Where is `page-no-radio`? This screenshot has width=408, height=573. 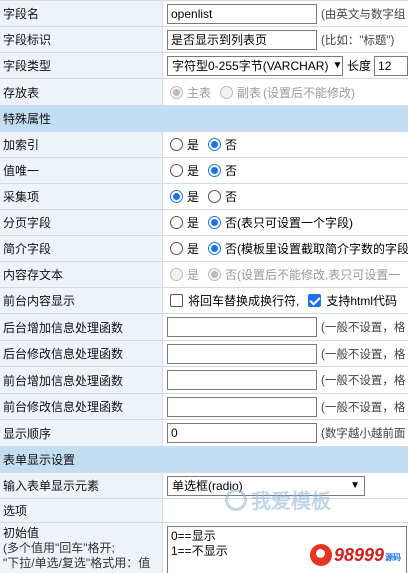
page-no-radio is located at coordinates (215, 222).